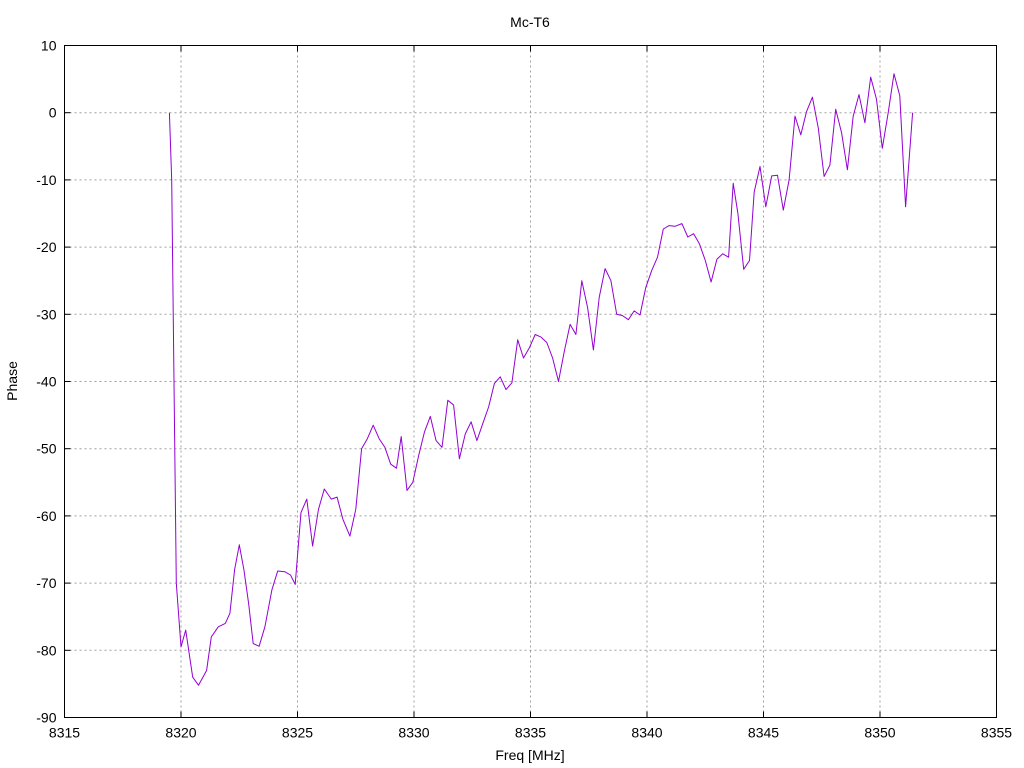  I want to click on y-tick-label: -80, so click(46, 650).